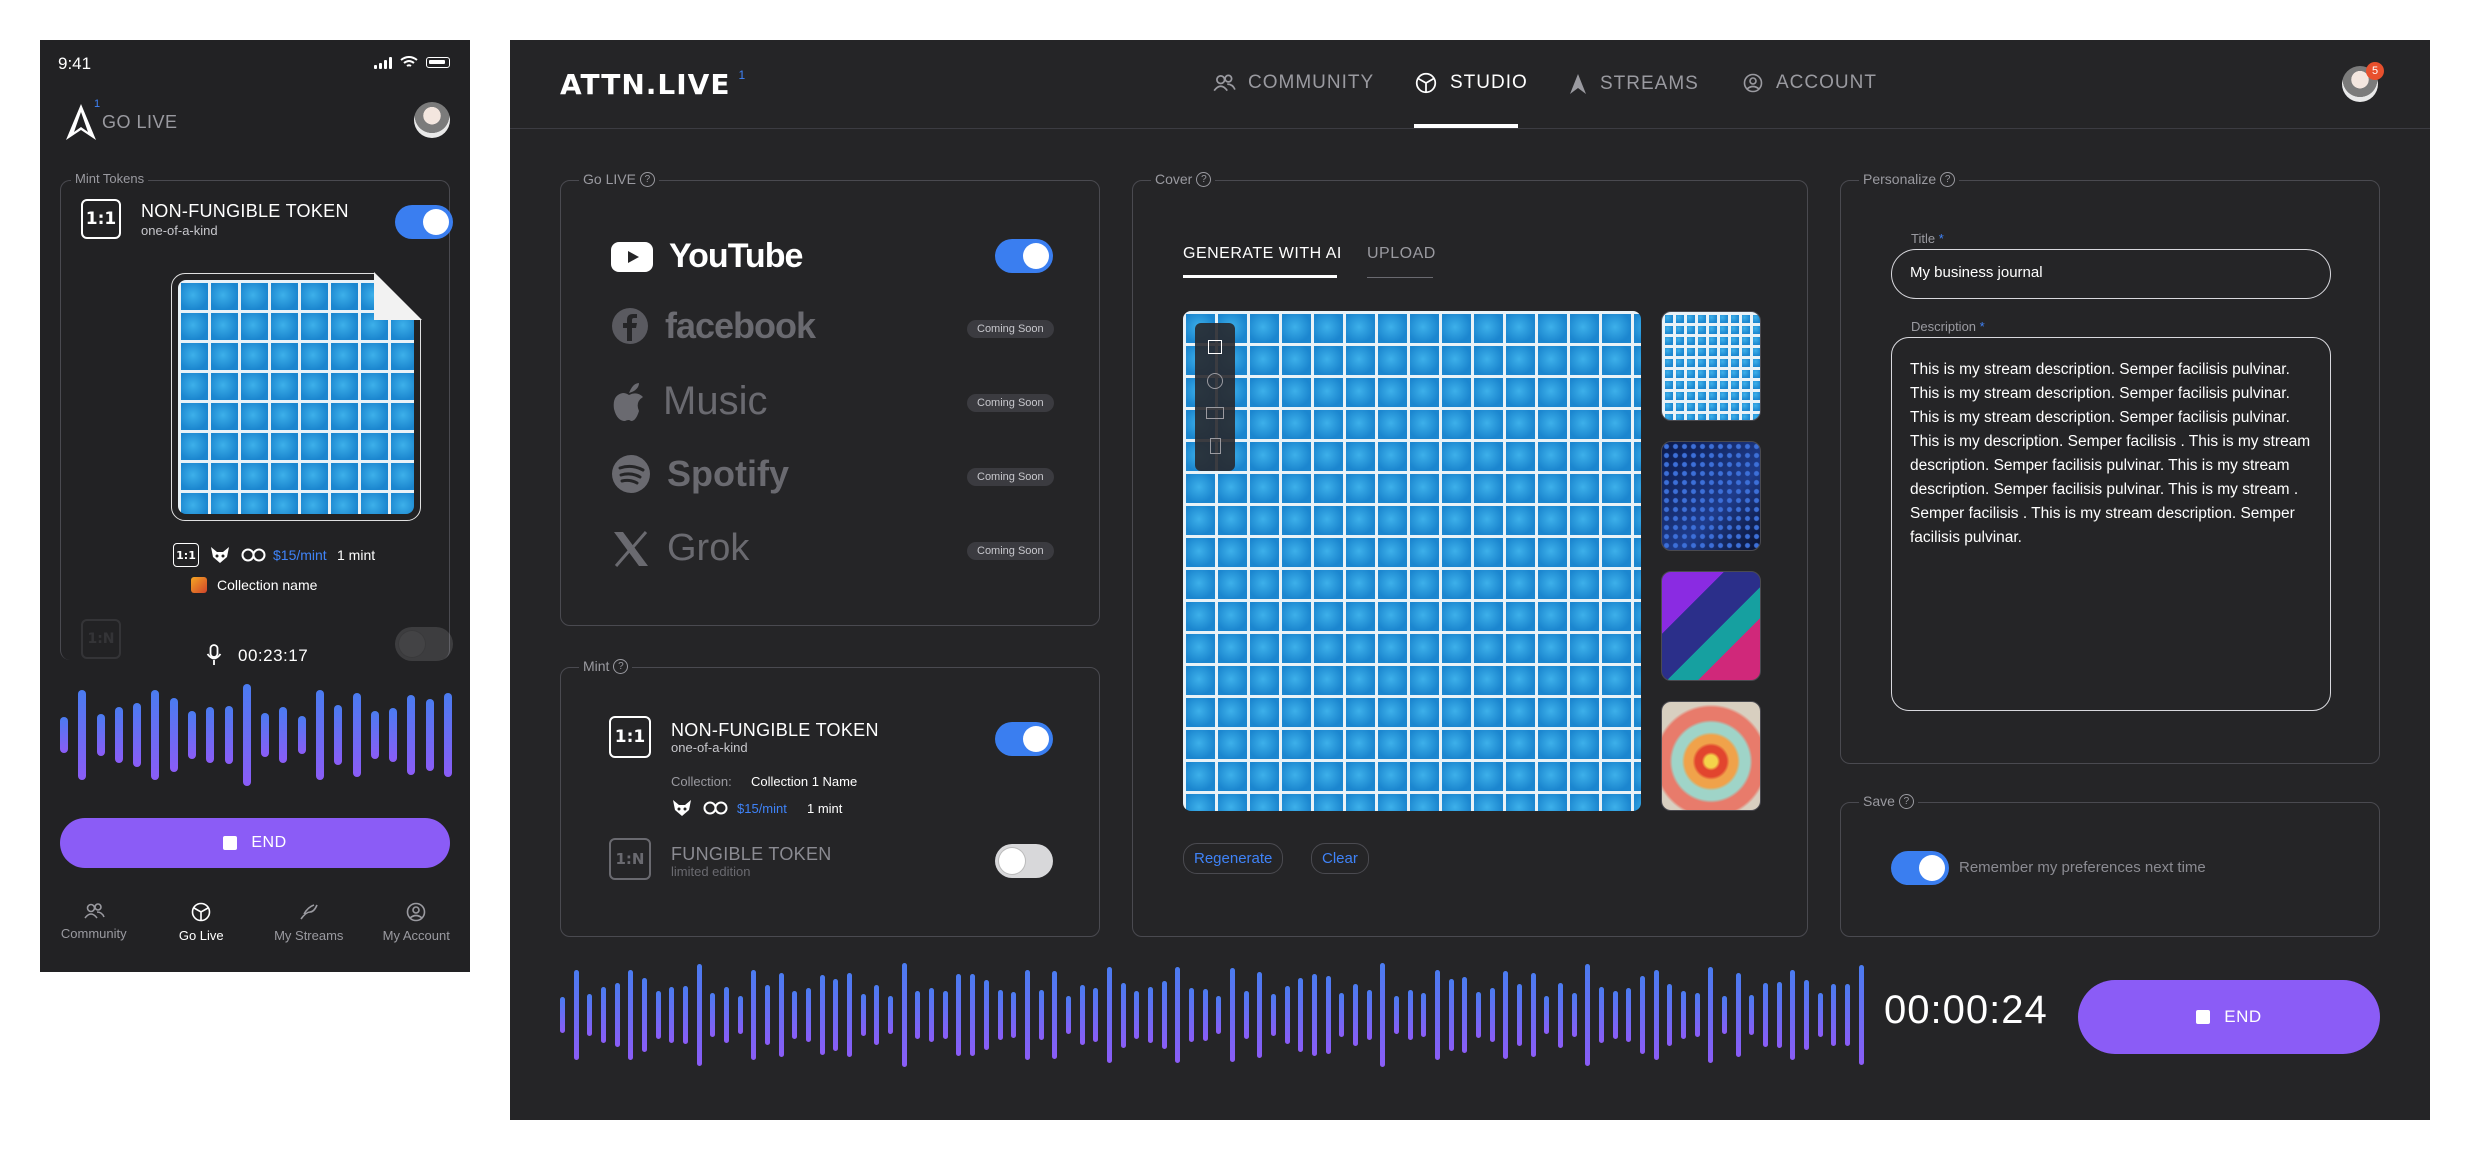 This screenshot has width=2470, height=1160. I want to click on chain-icon, so click(715, 808).